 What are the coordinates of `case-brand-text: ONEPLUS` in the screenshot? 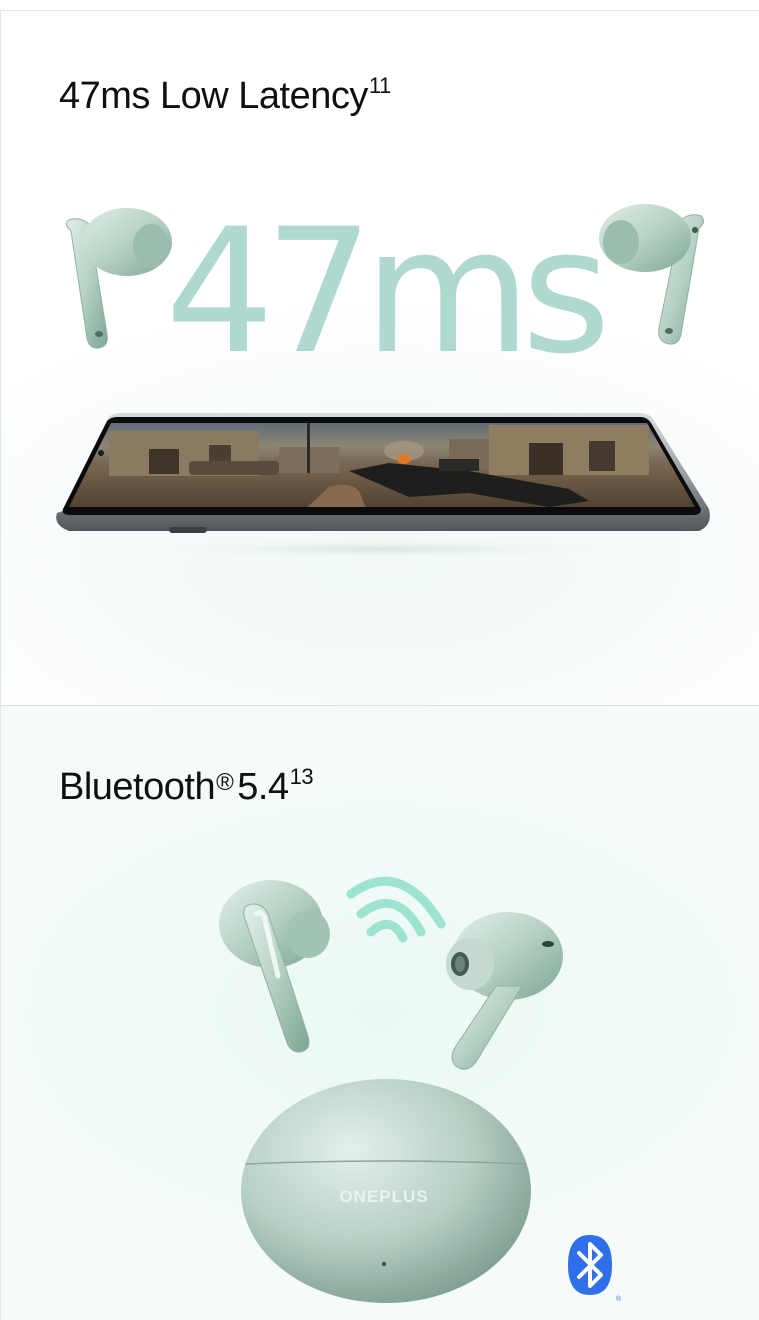 It's located at (383, 1196).